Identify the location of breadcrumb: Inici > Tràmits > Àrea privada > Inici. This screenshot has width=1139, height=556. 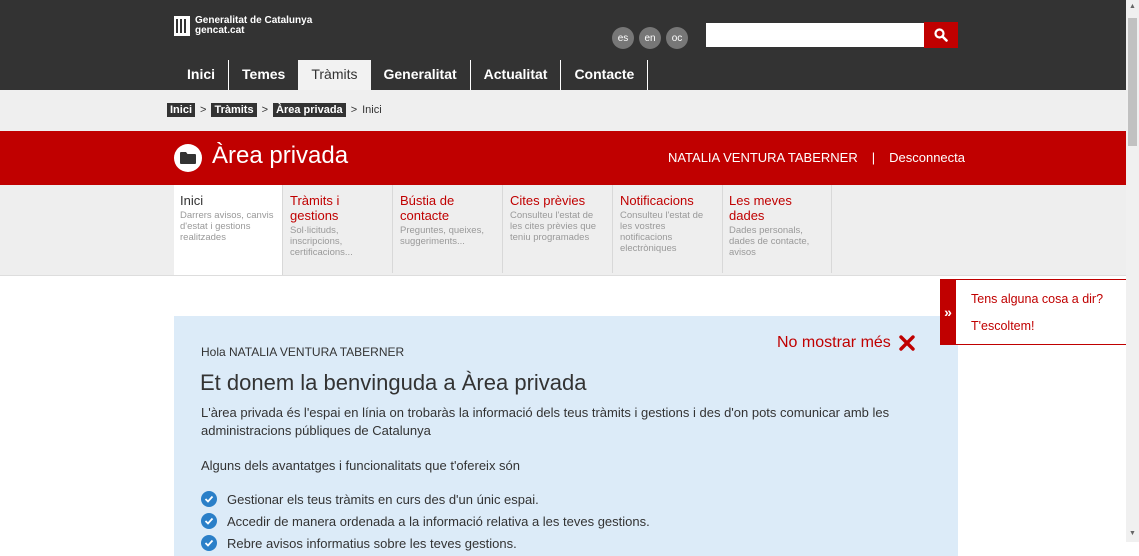
(274, 110).